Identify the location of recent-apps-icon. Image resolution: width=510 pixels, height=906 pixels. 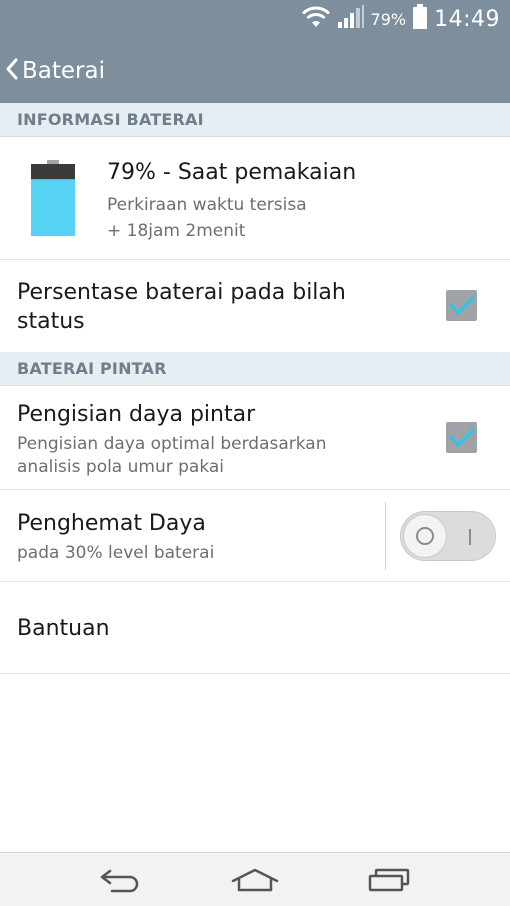
(389, 880).